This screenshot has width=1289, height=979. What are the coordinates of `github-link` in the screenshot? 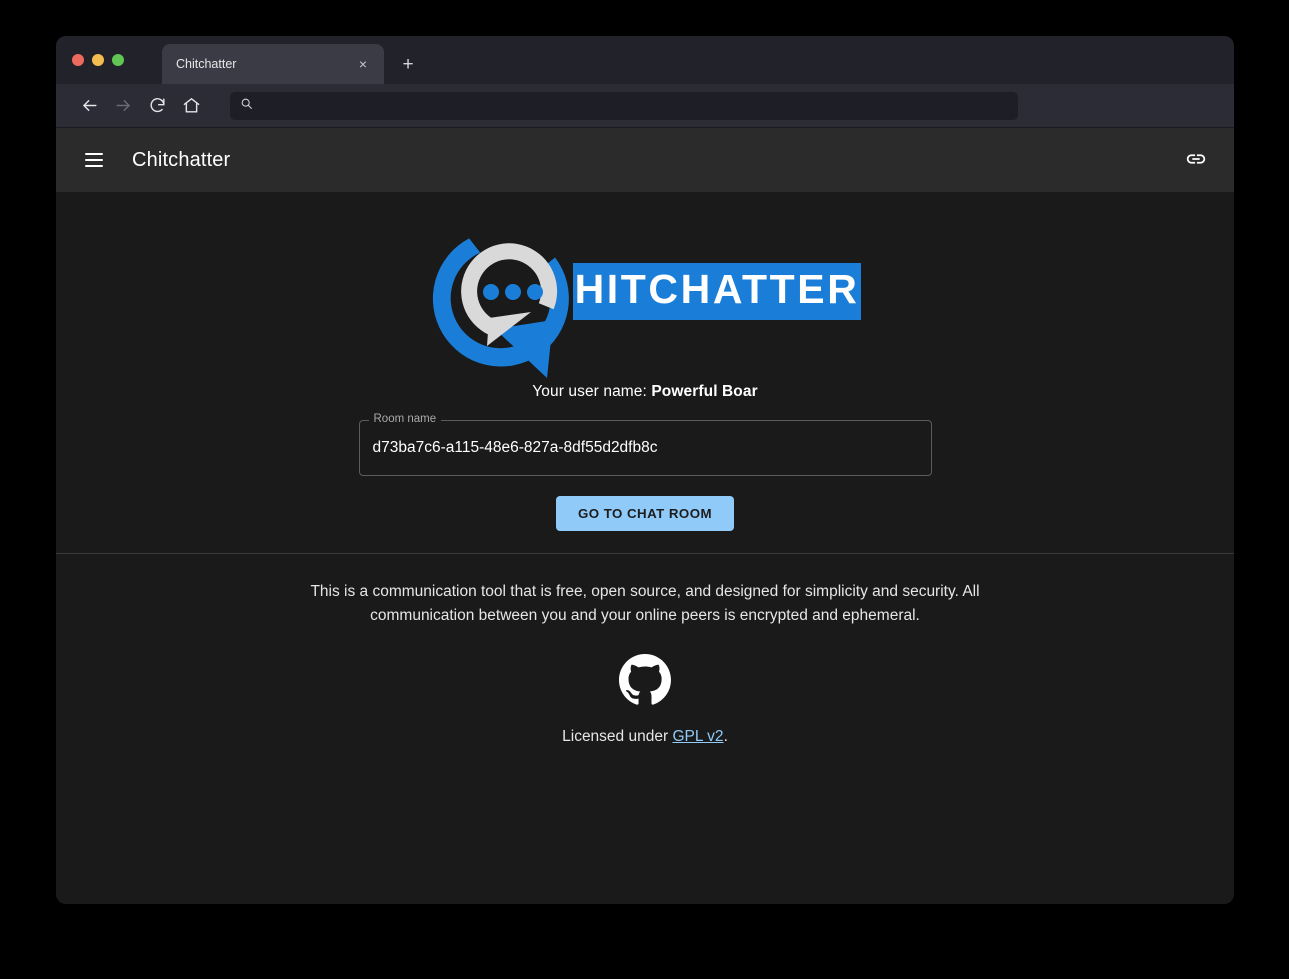 It's located at (645, 680).